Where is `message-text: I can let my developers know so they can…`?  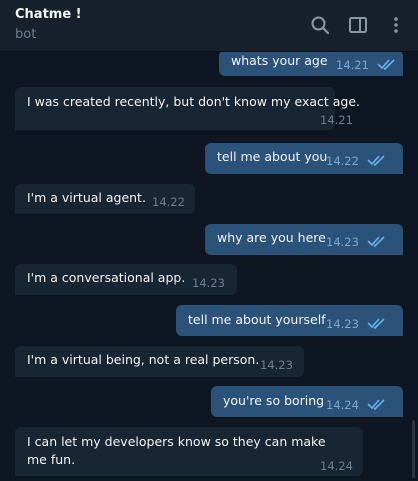 message-text: I can let my developers know so they can… is located at coordinates (176, 450).